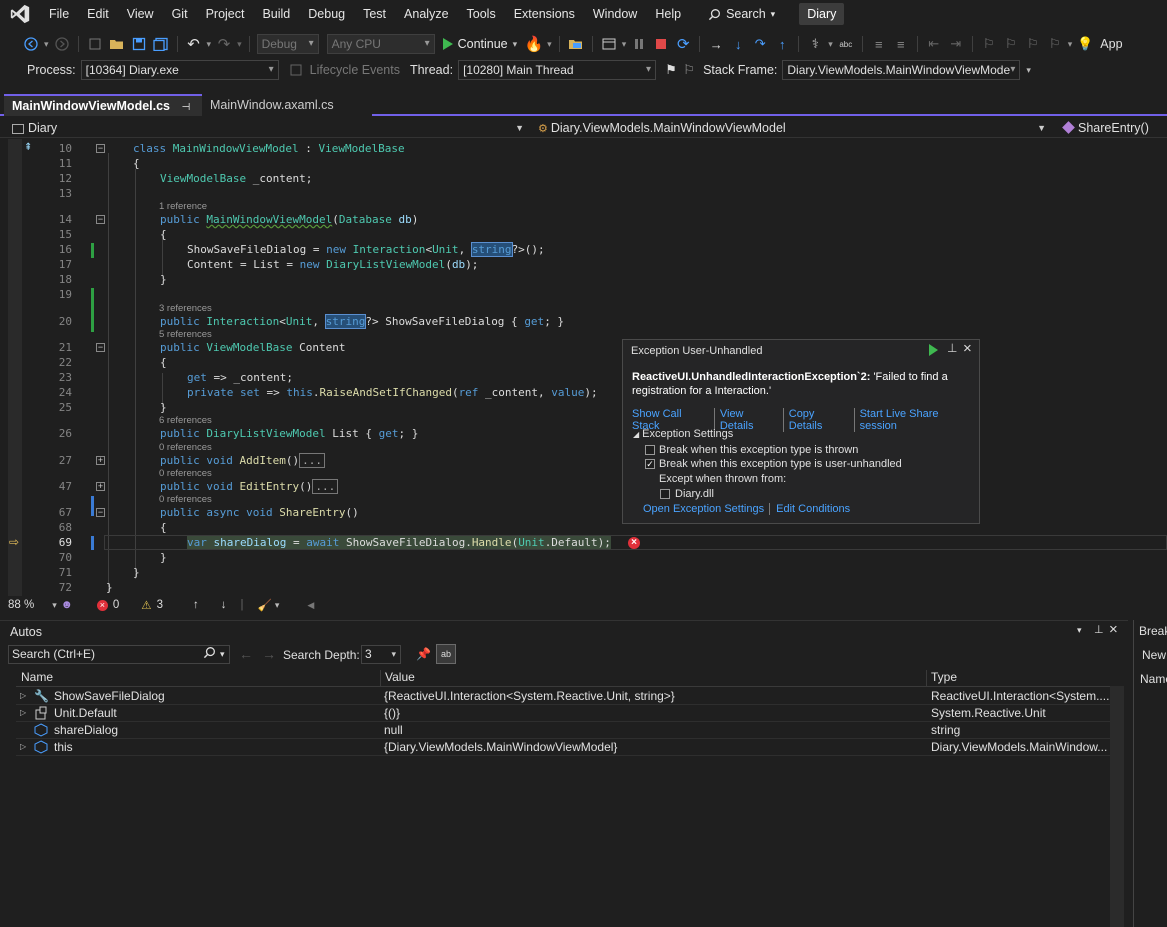 The image size is (1167, 927). I want to click on copilot-icon: ☻, so click(67, 605).